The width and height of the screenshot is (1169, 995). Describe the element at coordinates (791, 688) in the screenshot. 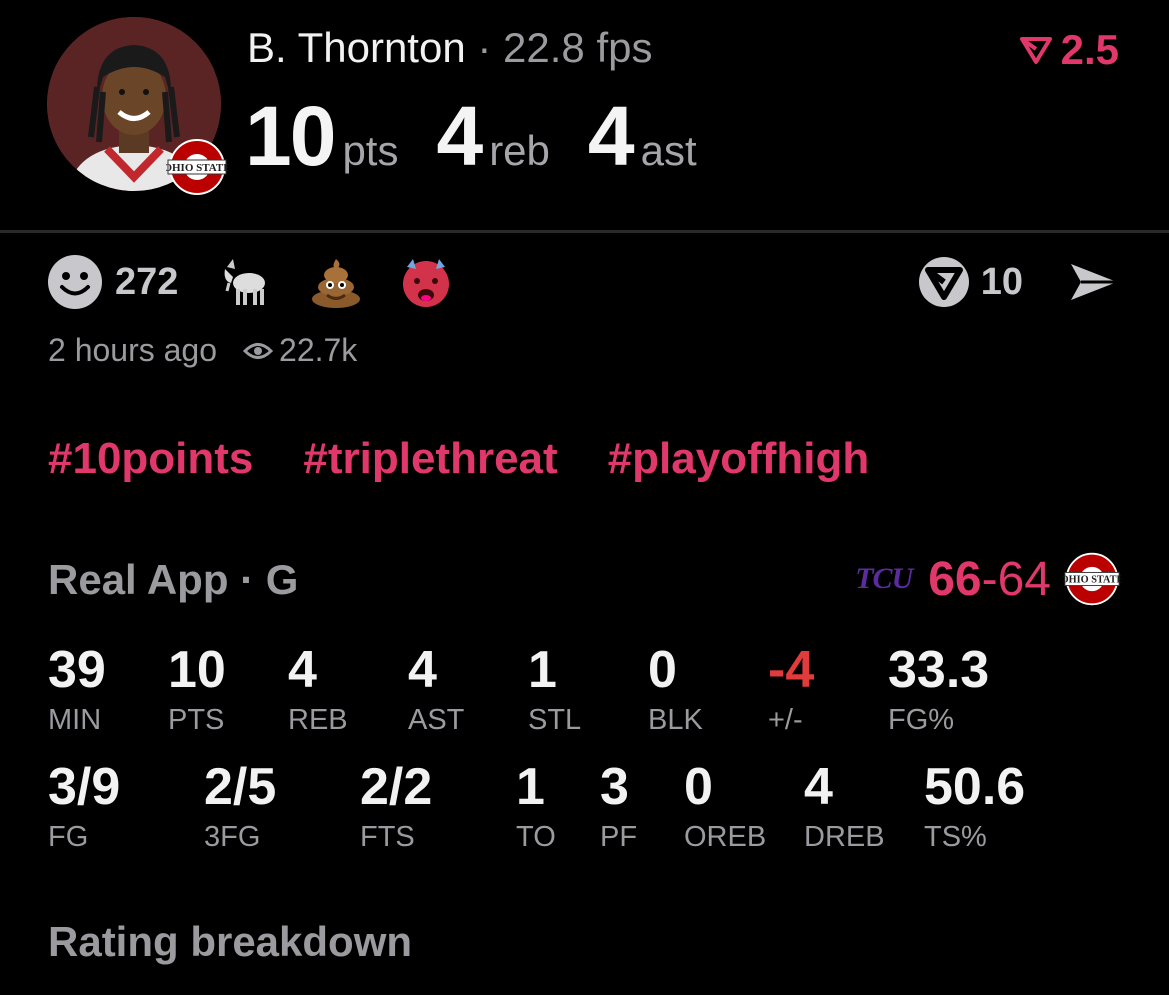

I see `stat-plus-minus: -4 +/-` at that location.